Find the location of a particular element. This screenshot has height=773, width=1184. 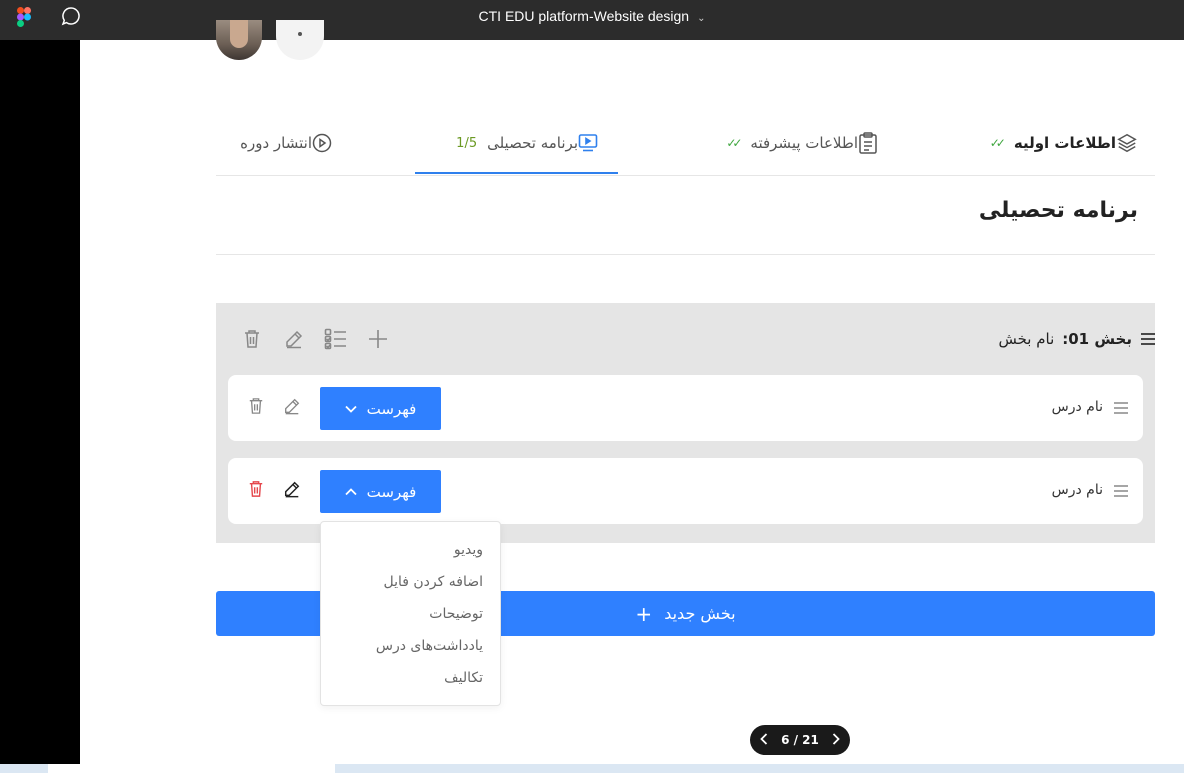

menu-item-video: ویدیو is located at coordinates (468, 550).